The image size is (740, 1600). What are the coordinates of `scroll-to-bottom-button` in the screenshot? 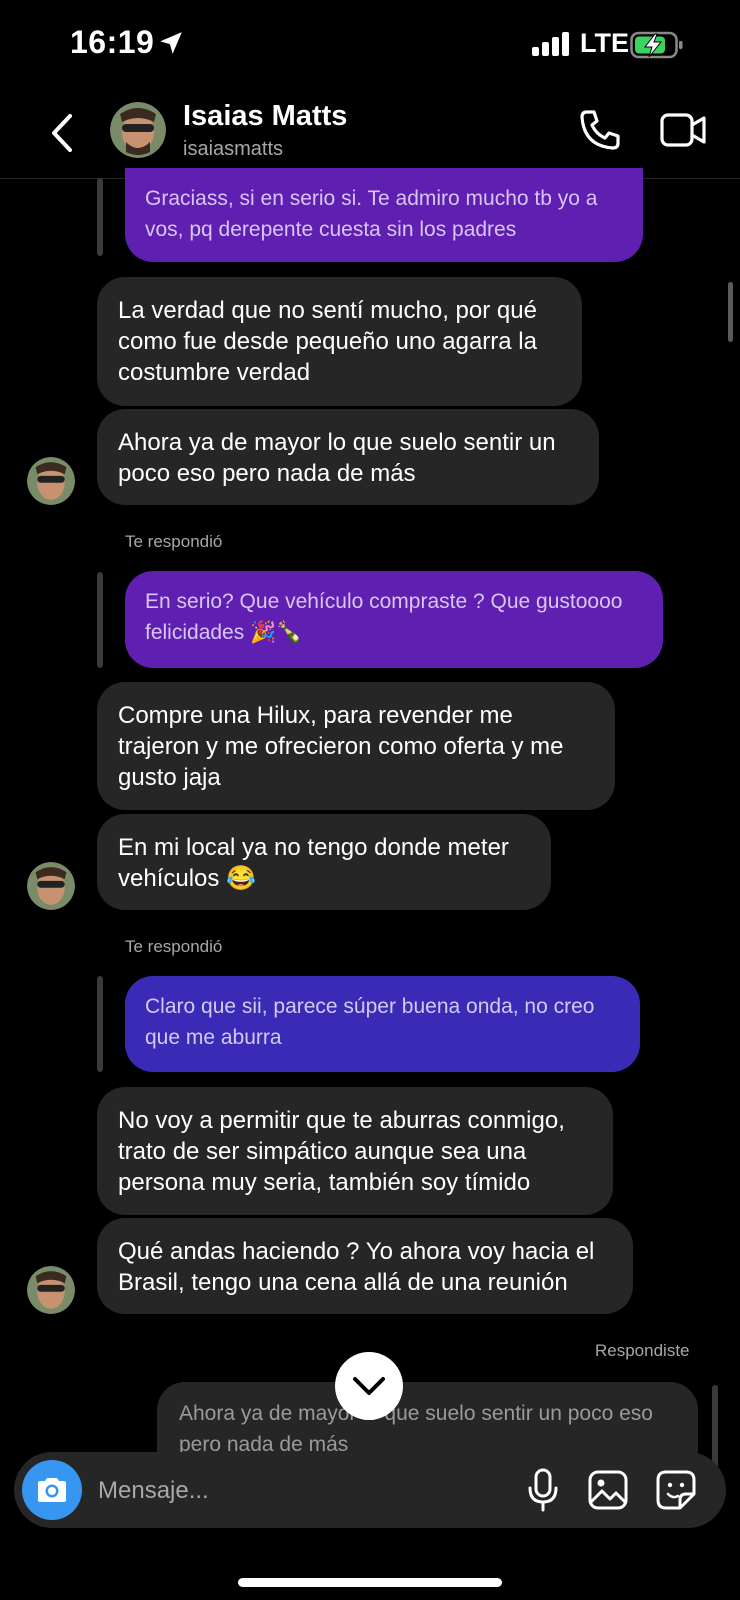 It's located at (369, 1386).